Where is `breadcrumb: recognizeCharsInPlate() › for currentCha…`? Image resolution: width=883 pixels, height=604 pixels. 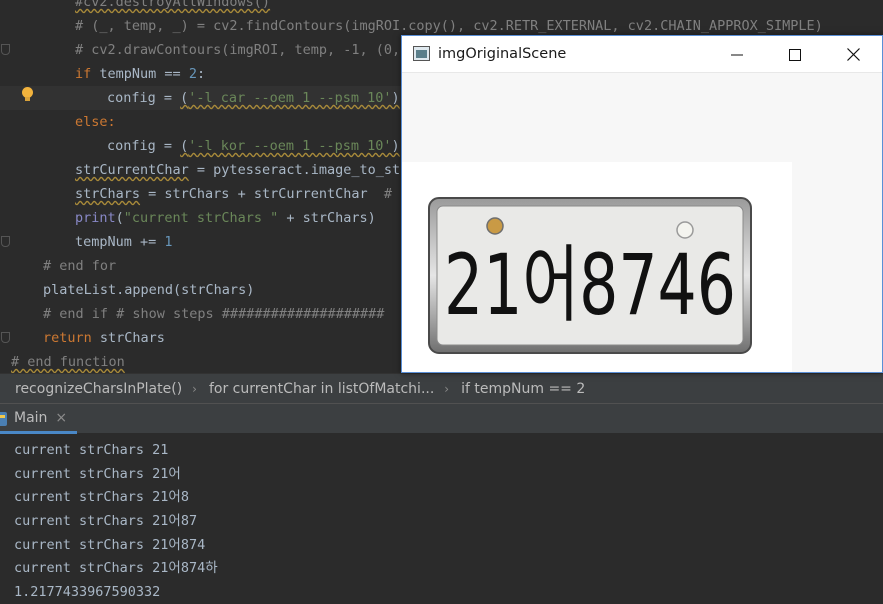
breadcrumb: recognizeCharsInPlate() › for currentCha… is located at coordinates (441, 388).